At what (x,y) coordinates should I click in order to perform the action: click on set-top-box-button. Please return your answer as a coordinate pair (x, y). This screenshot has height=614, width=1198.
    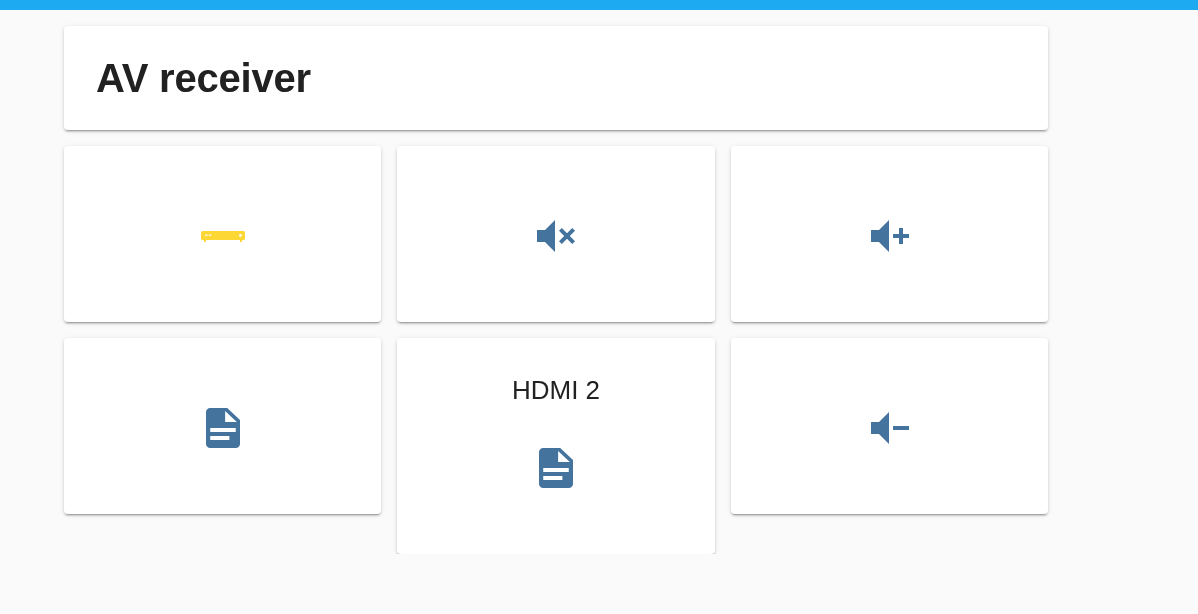
    Looking at the image, I should click on (222, 234).